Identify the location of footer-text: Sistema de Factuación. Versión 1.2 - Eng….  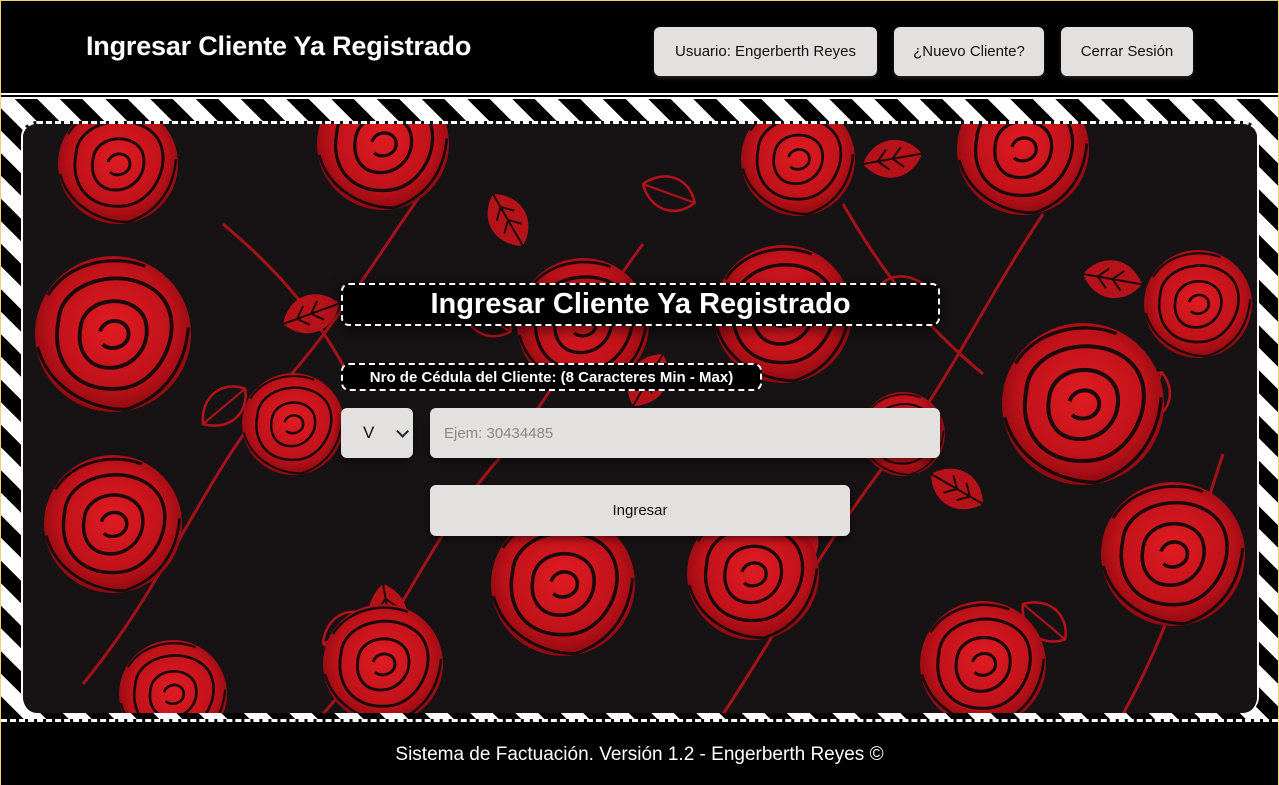
(639, 754).